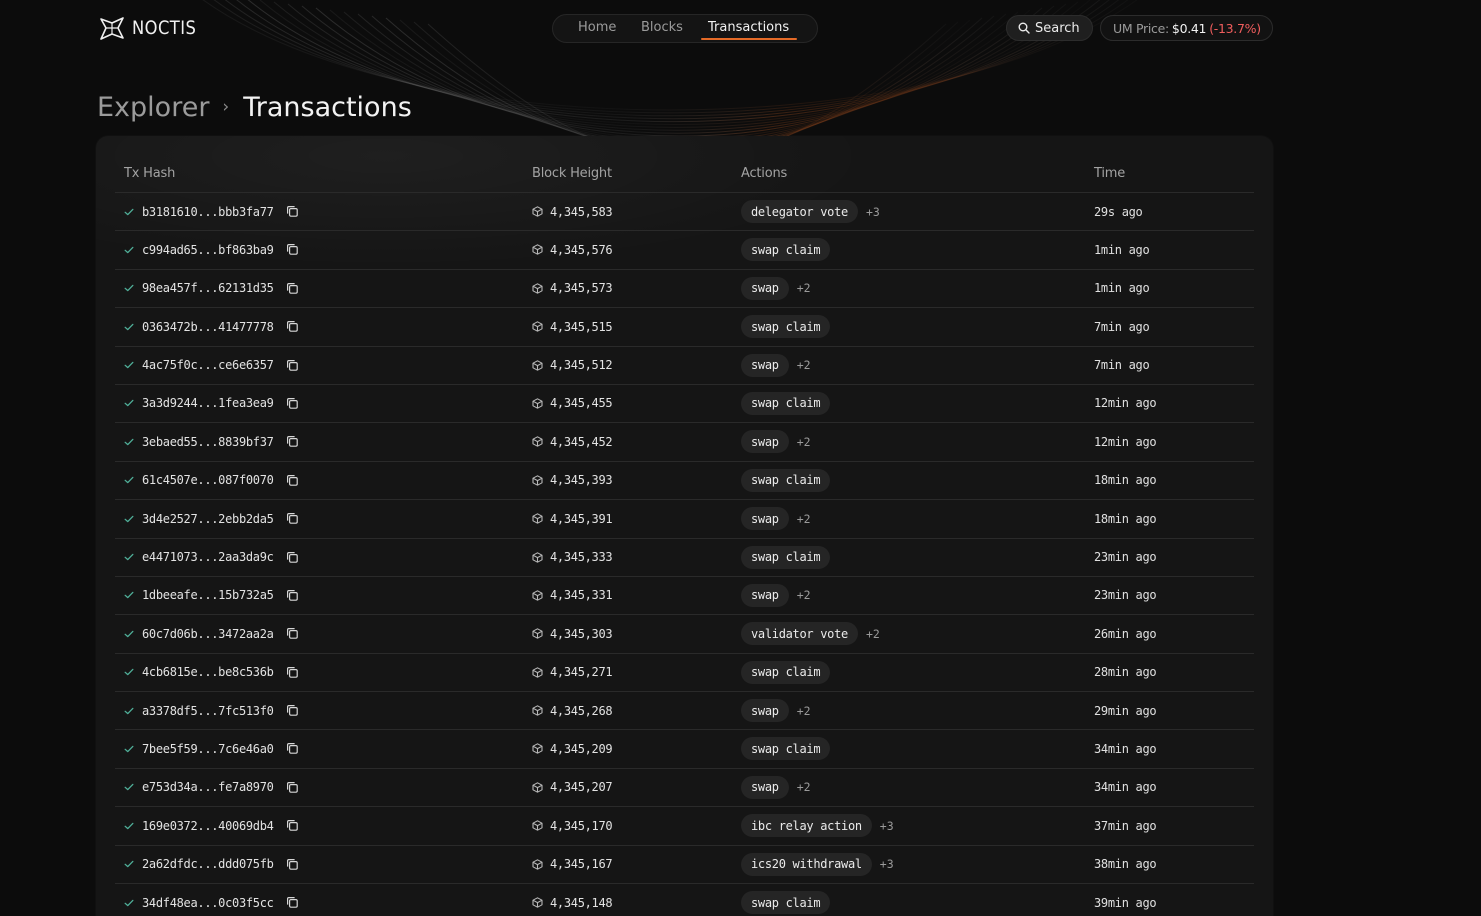 The width and height of the screenshot is (1481, 916). Describe the element at coordinates (208, 749) in the screenshot. I see `tx-hash-link: 7bee5f59...7c6e46a0` at that location.